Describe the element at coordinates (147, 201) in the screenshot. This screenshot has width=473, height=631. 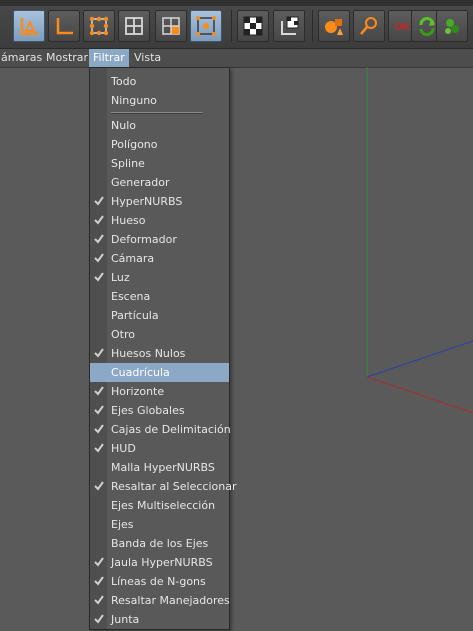
I see `menu-item-label: HyperNURBS` at that location.